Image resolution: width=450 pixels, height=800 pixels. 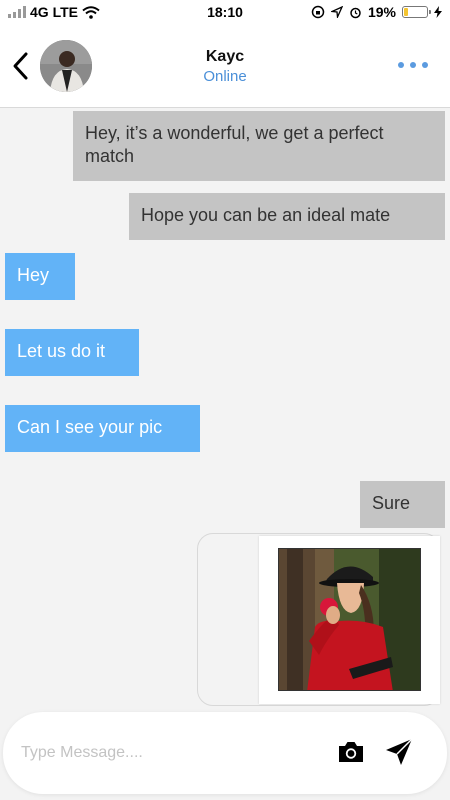 I want to click on battery-fill, so click(x=406, y=12).